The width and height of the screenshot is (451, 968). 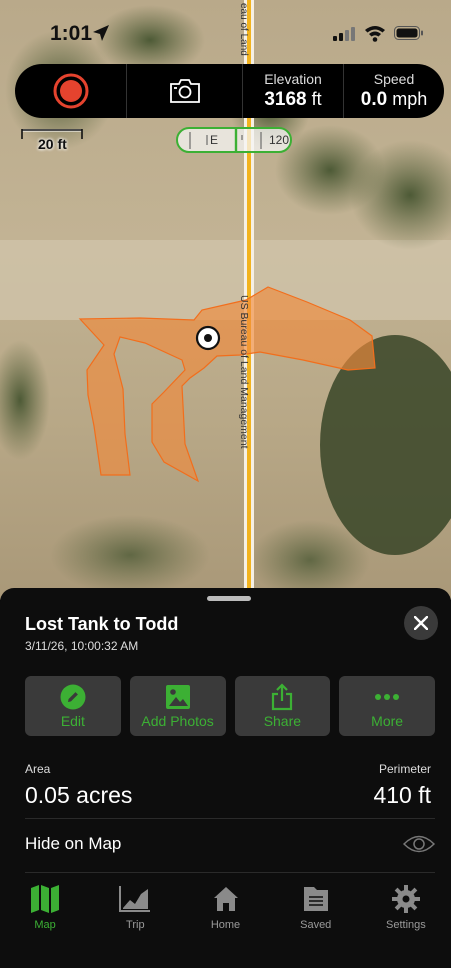 I want to click on speed-value: 0.0, so click(x=374, y=99).